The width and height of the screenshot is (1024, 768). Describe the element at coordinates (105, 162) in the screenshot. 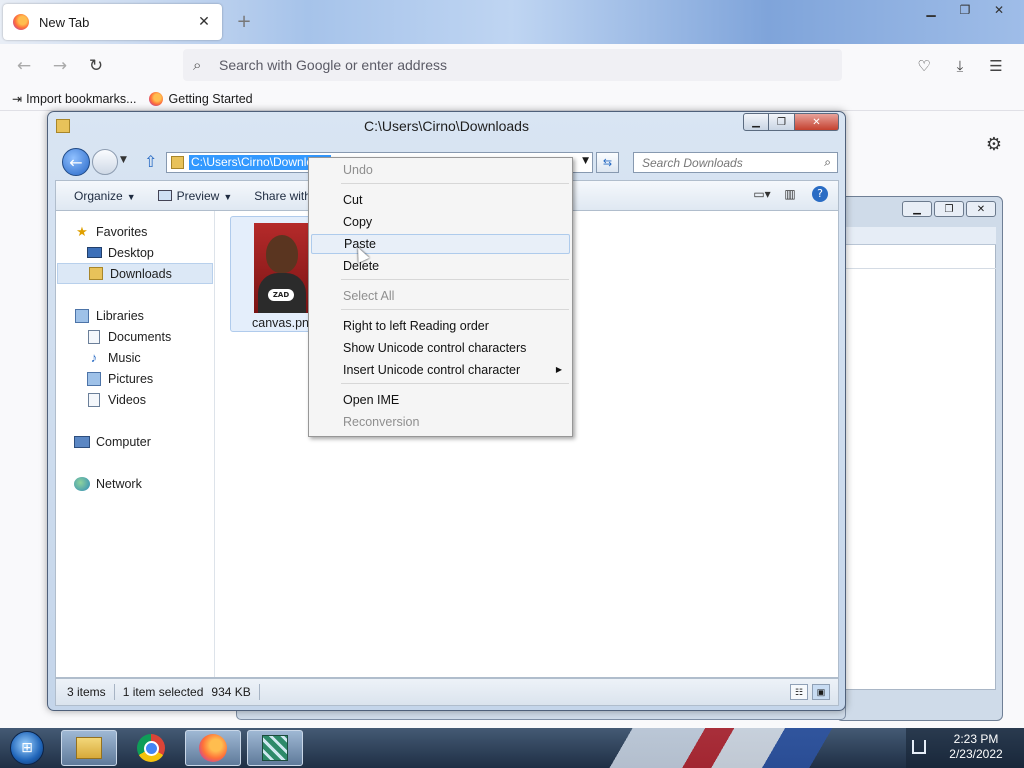

I see `forward-button` at that location.